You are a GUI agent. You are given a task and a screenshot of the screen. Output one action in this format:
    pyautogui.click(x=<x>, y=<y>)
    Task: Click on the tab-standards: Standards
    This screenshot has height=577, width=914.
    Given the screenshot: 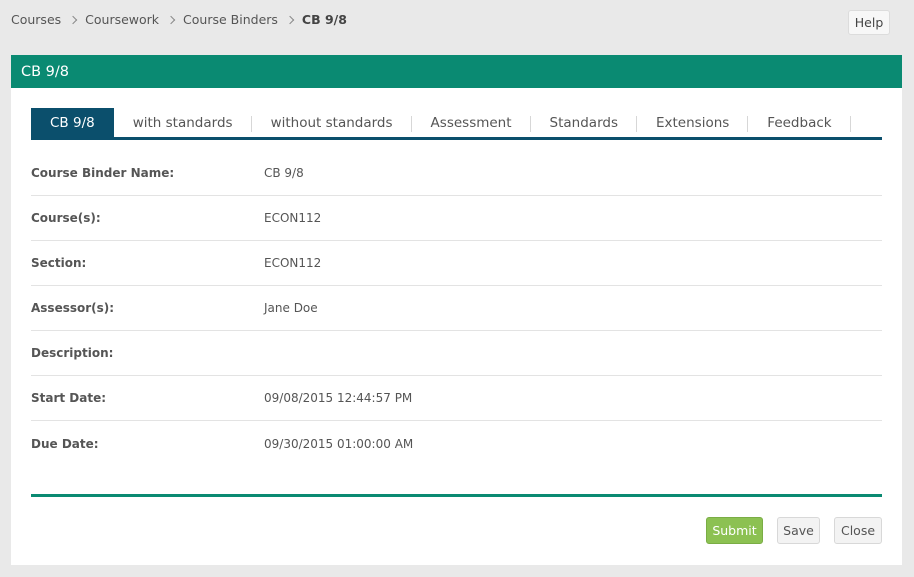 What is the action you would take?
    pyautogui.click(x=584, y=122)
    